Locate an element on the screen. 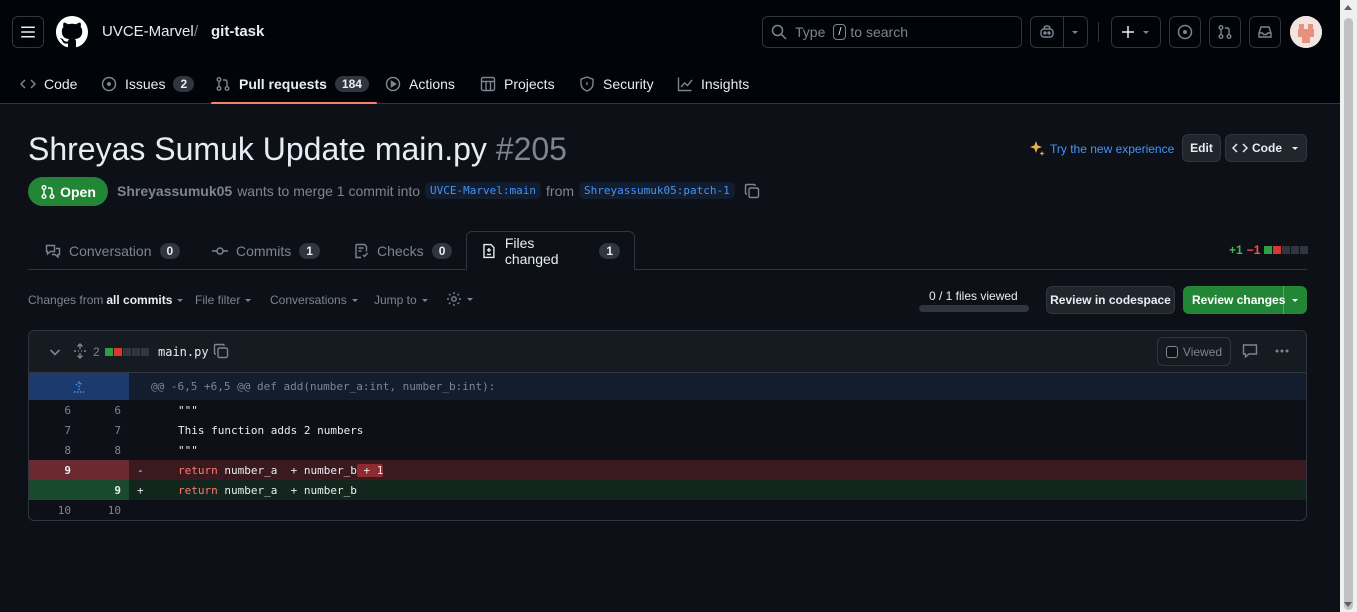  comment-icon is located at coordinates (1250, 351).